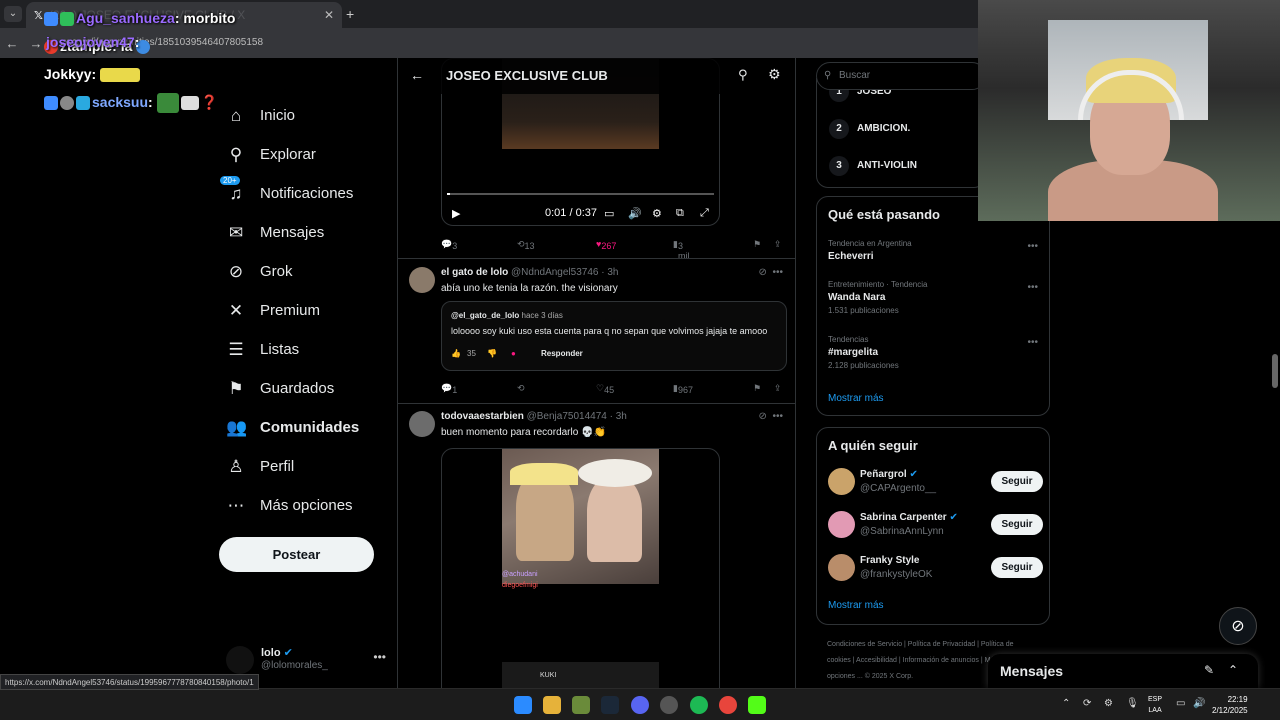 This screenshot has height=720, width=1280. Describe the element at coordinates (303, 193) in the screenshot. I see `nav-notifications: 20+ ♫ Notificaciones` at that location.